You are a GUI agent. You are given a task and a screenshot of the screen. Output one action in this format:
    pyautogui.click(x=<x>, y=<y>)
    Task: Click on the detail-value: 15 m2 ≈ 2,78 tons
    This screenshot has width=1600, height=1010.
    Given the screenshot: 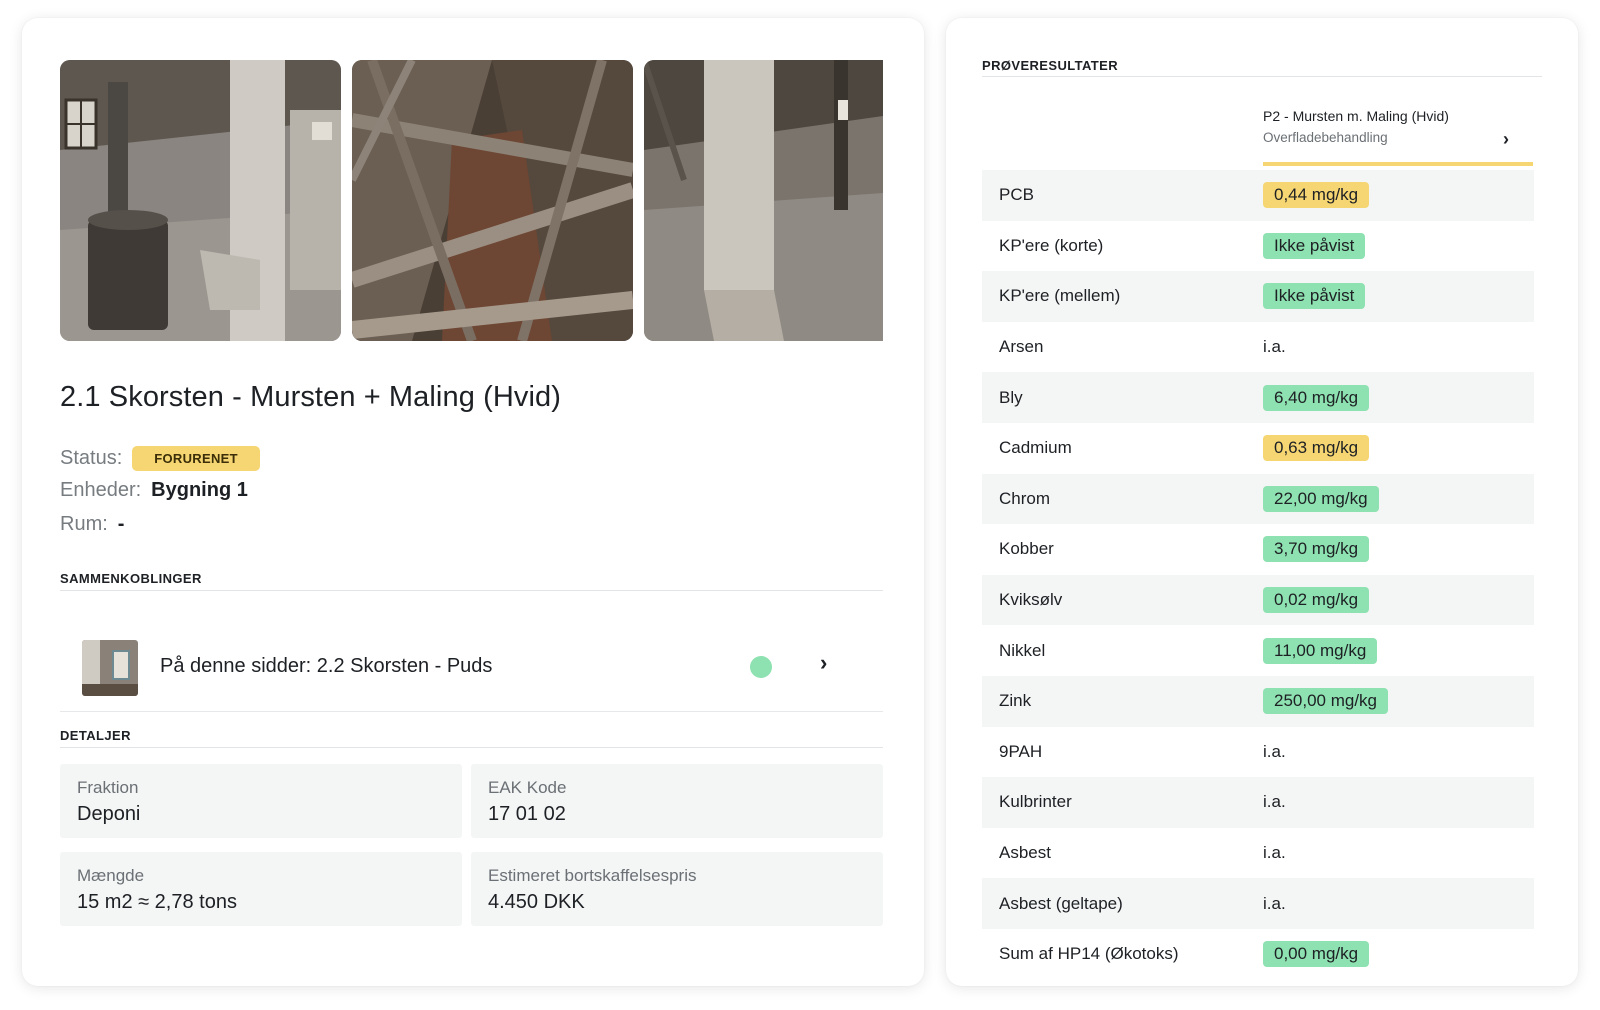 What is the action you would take?
    pyautogui.click(x=157, y=902)
    